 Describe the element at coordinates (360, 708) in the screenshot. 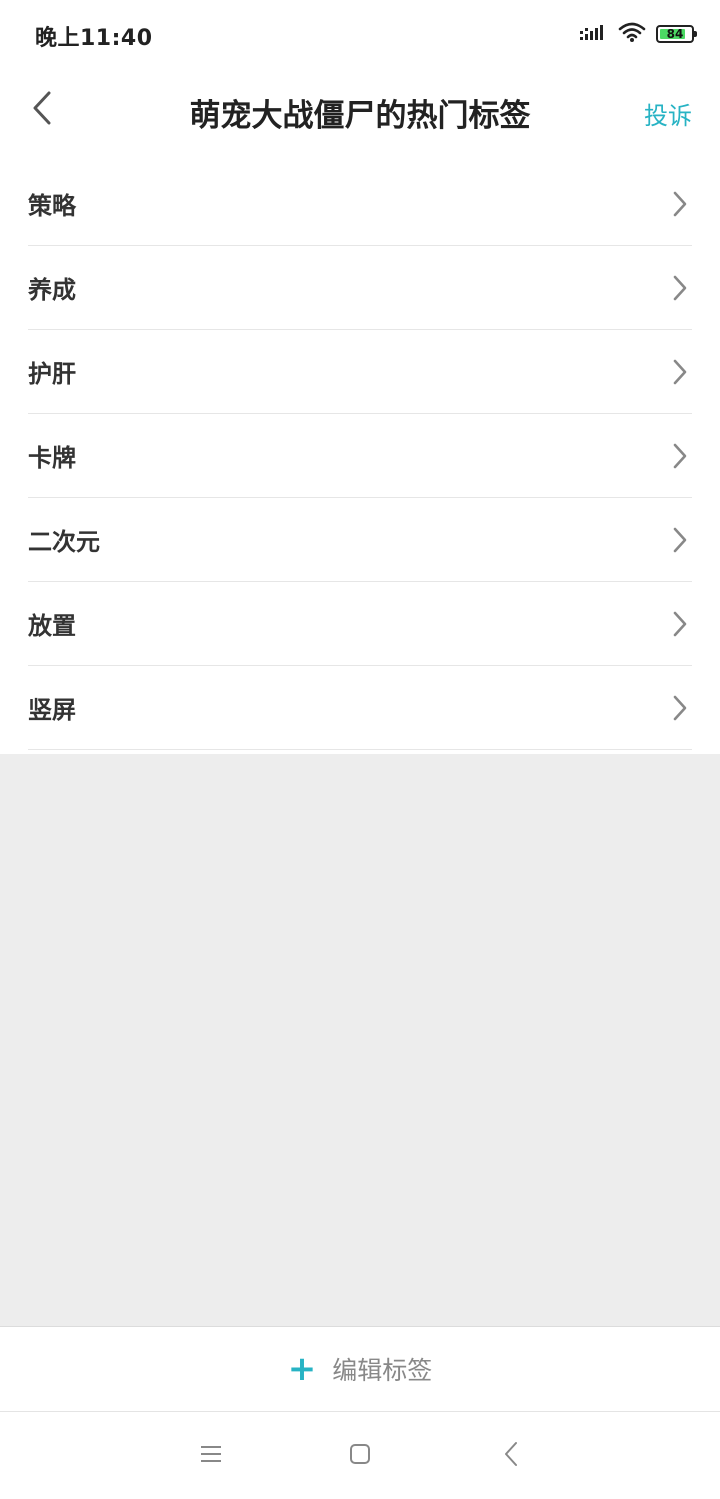

I see `tag-item-6: 竖屏` at that location.